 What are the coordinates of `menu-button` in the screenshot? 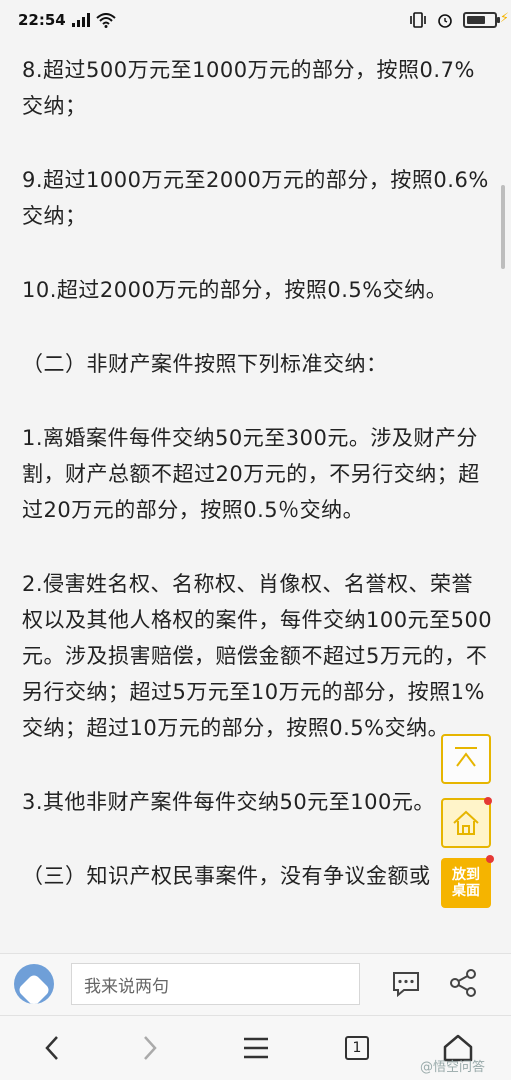 It's located at (256, 1048).